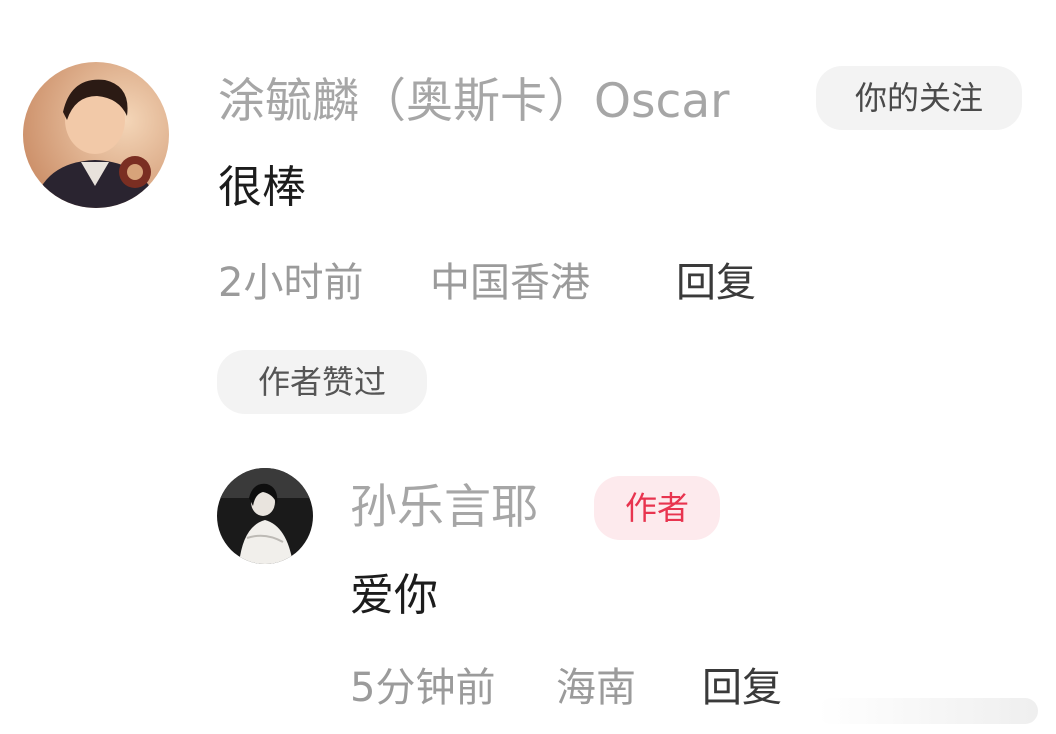  What do you see at coordinates (262, 187) in the screenshot?
I see `comment-text: 很棒` at bounding box center [262, 187].